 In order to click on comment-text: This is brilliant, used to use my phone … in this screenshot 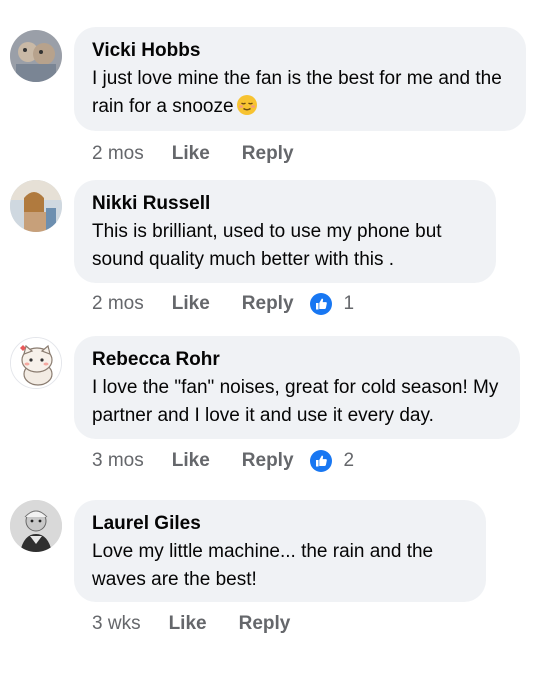, I will do `click(267, 245)`.